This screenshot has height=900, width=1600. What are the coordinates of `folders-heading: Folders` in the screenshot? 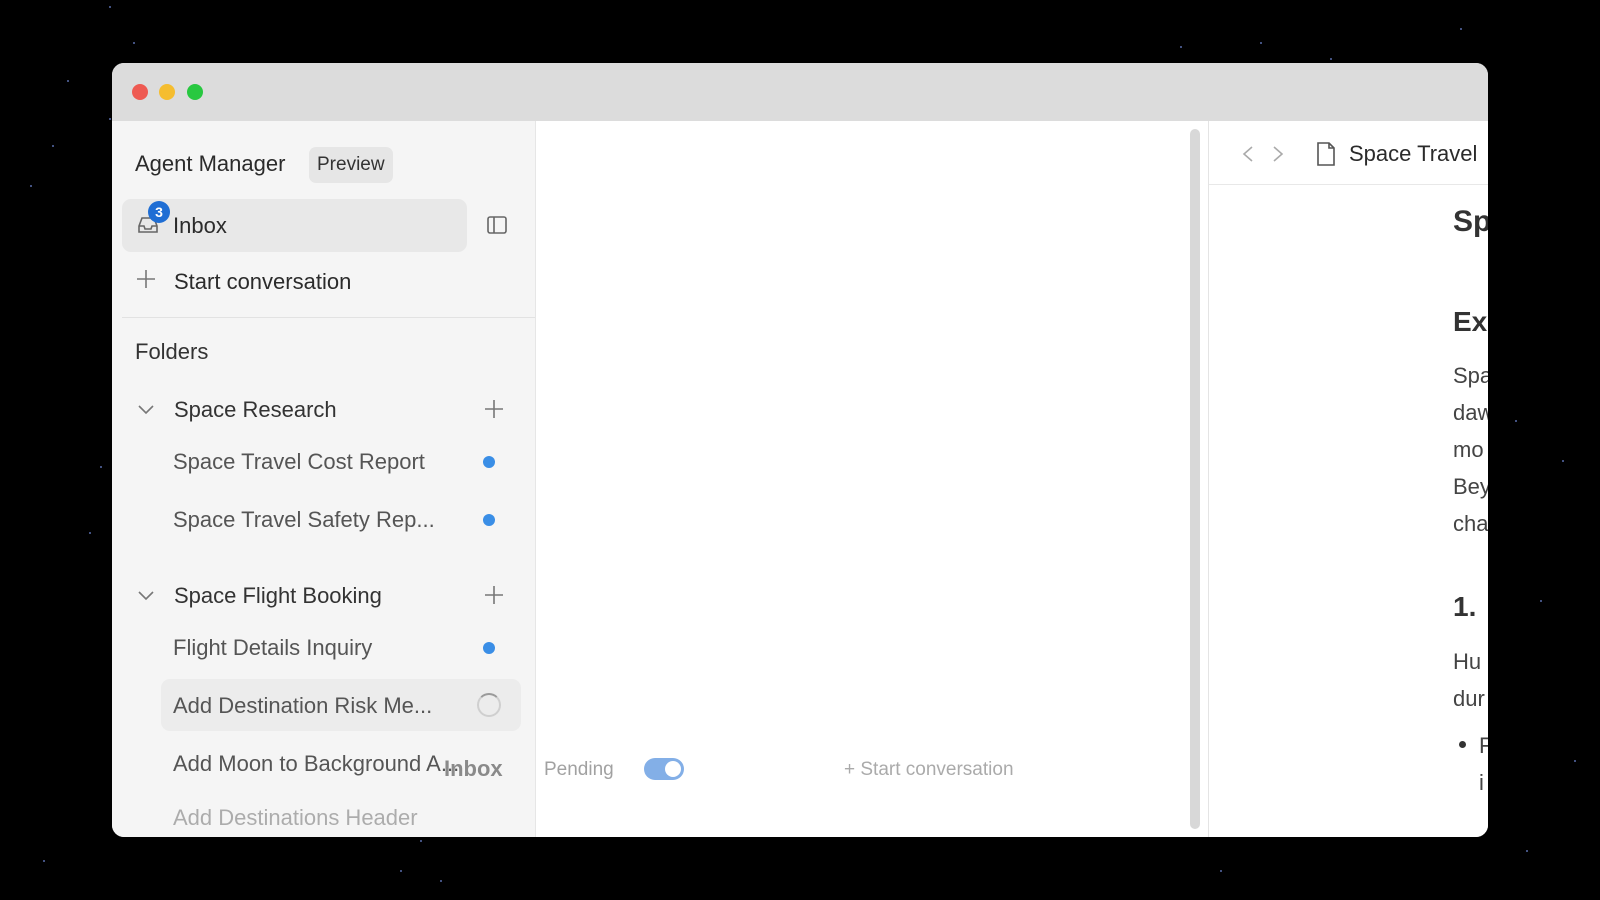 It's located at (172, 351).